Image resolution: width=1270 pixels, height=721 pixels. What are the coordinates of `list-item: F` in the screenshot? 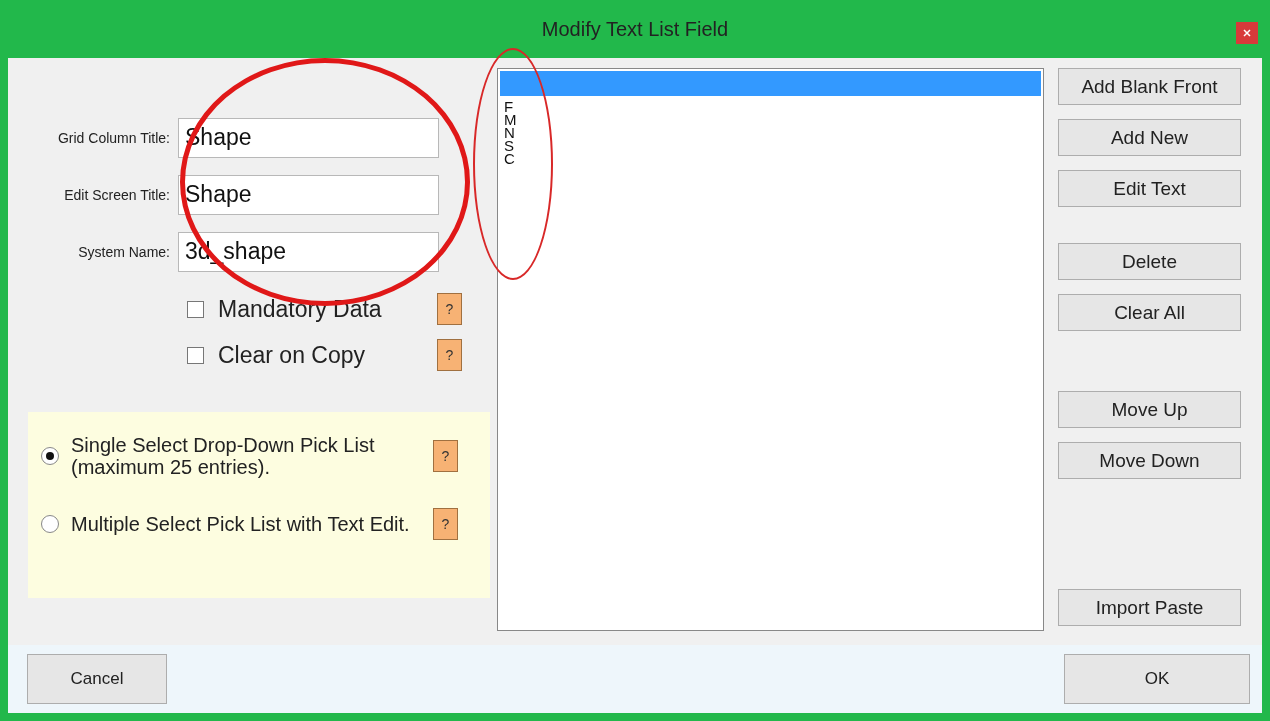 It's located at (770, 106).